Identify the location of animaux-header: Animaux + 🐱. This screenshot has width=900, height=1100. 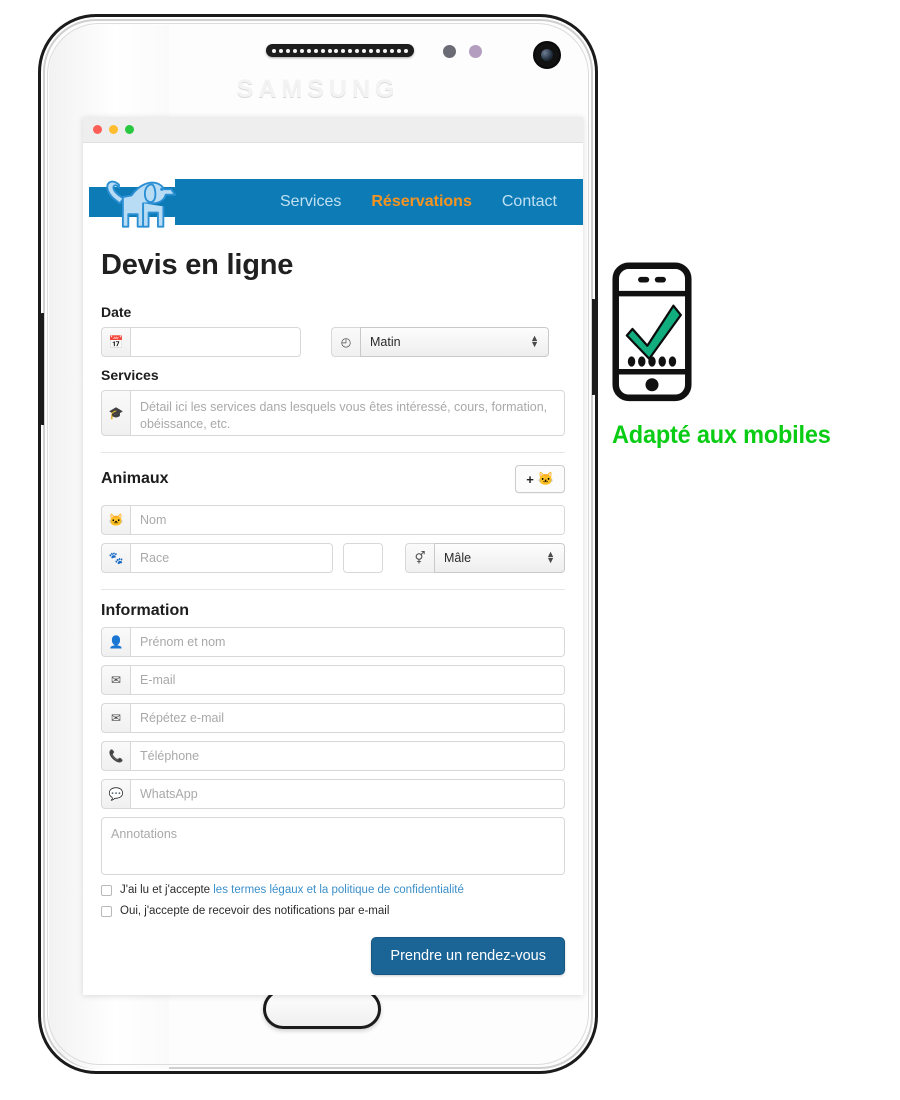
(333, 479).